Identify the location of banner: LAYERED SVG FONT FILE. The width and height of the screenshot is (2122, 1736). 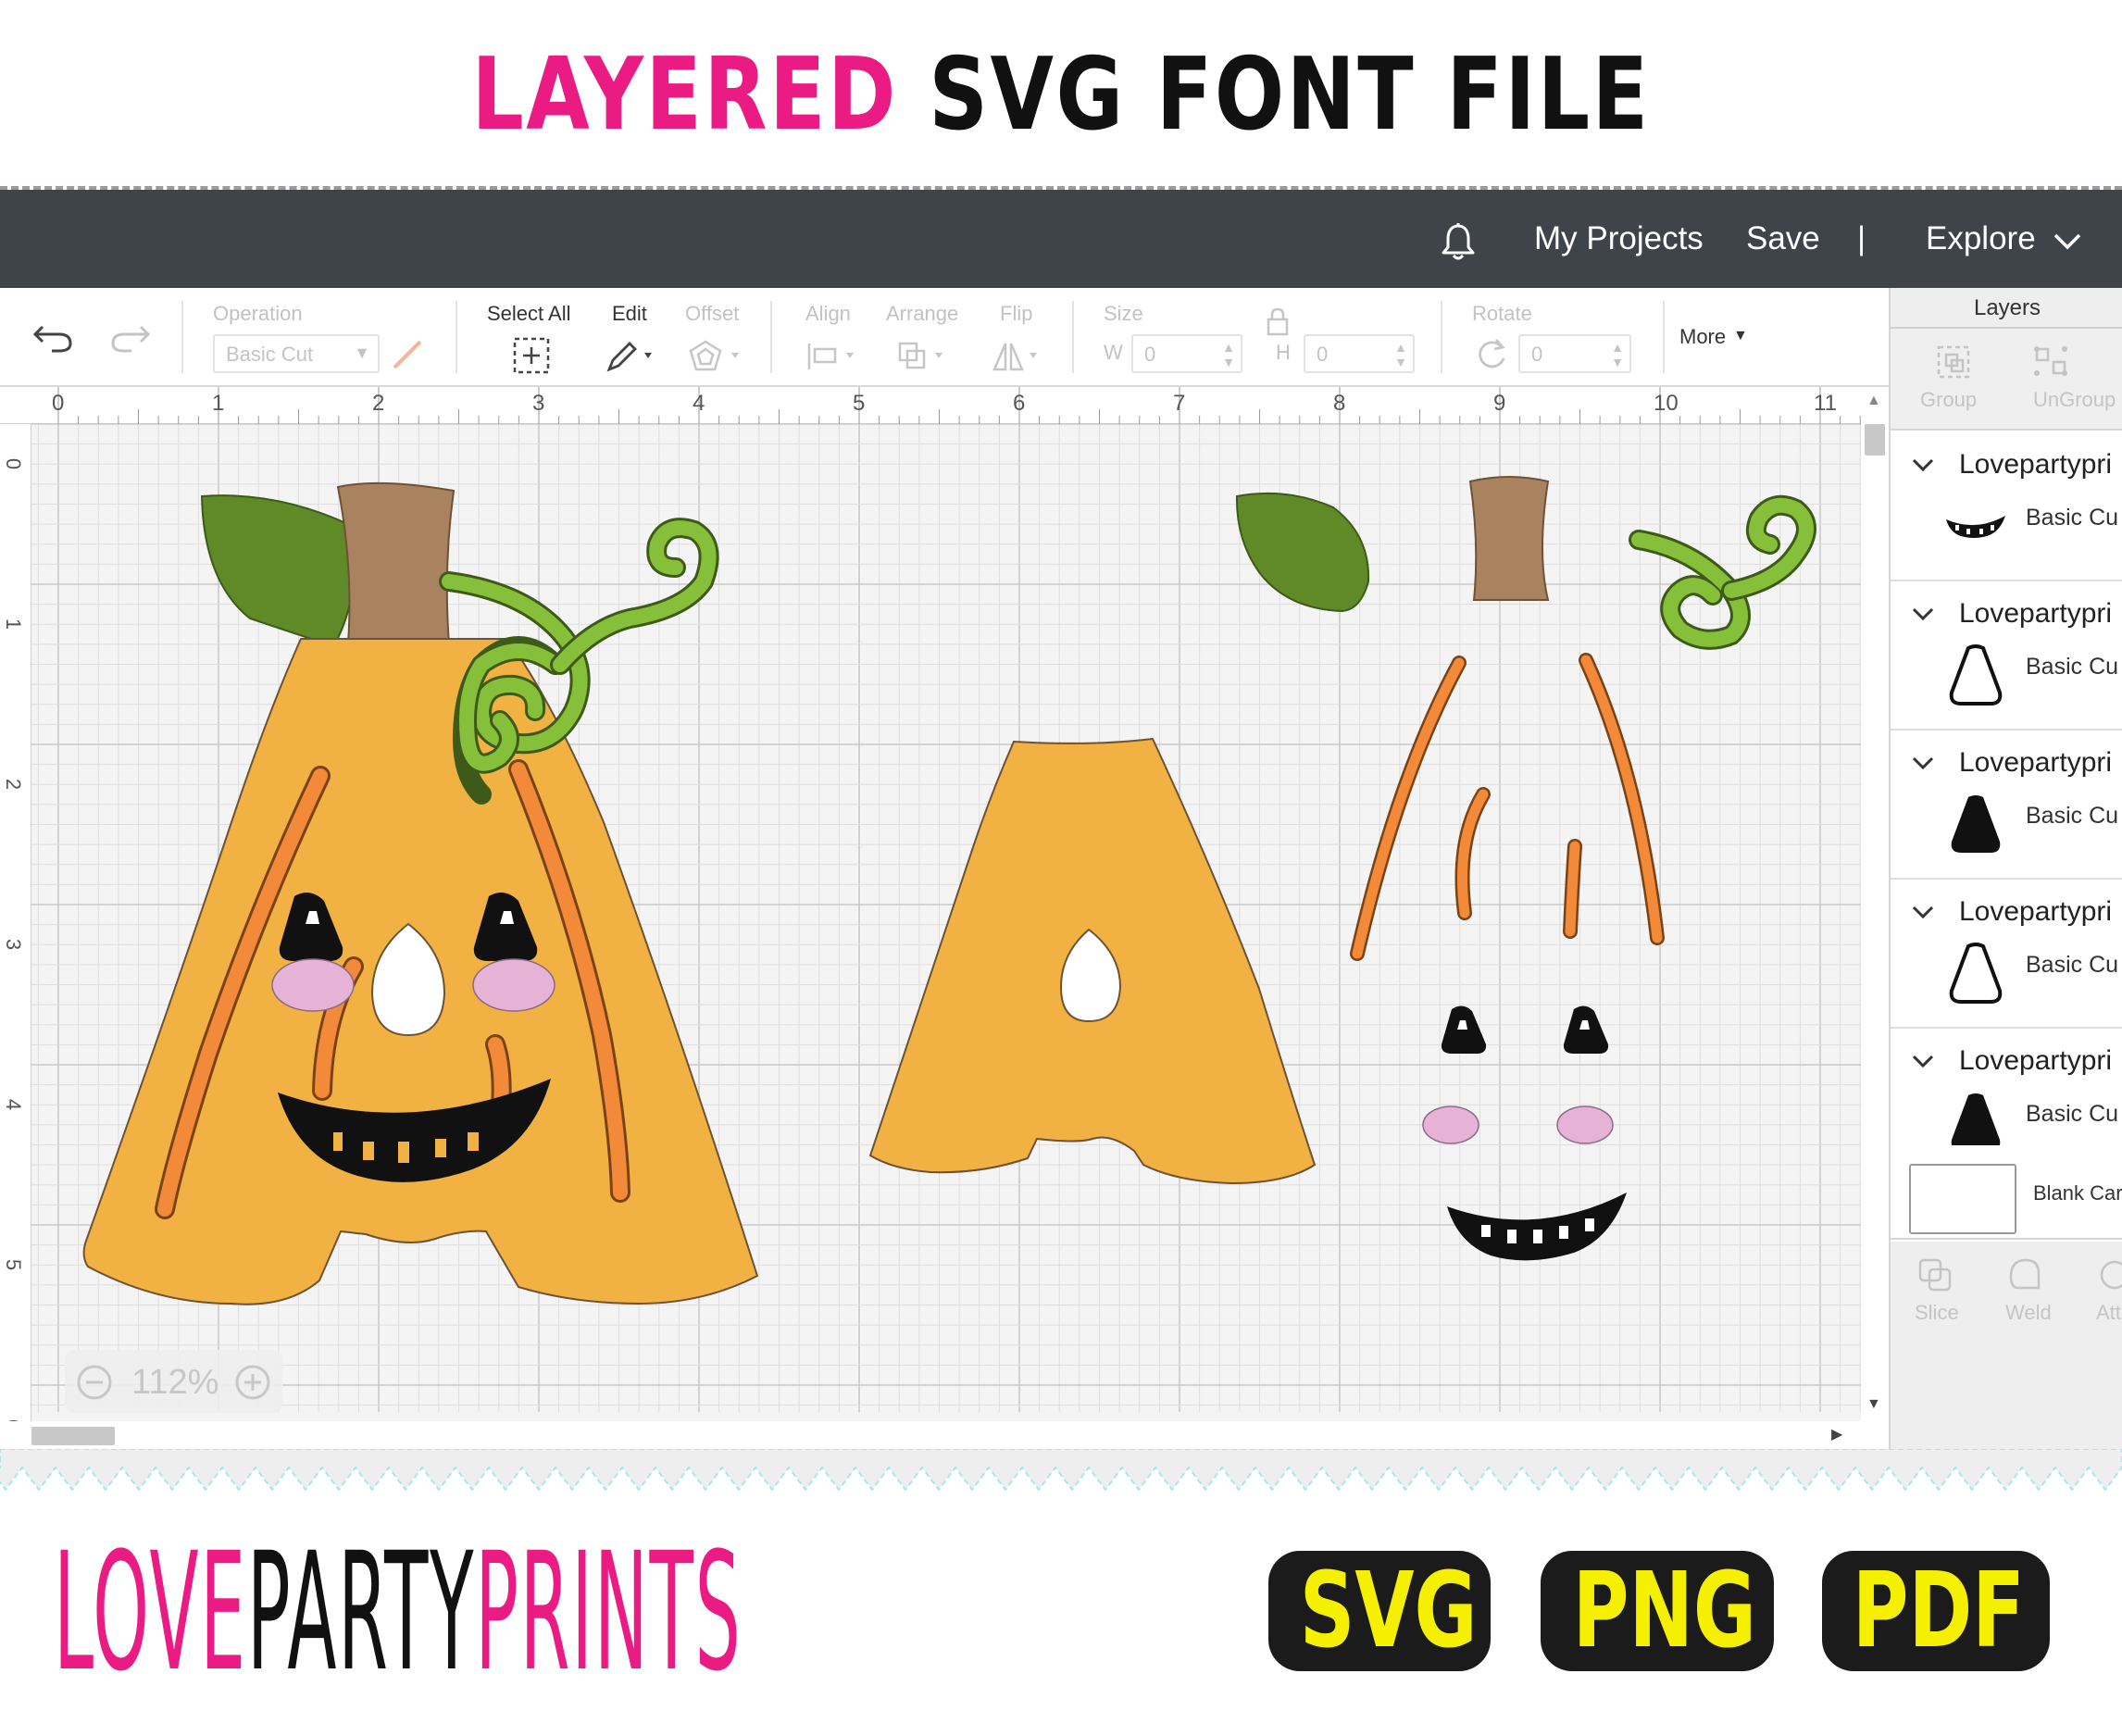
(1061, 92).